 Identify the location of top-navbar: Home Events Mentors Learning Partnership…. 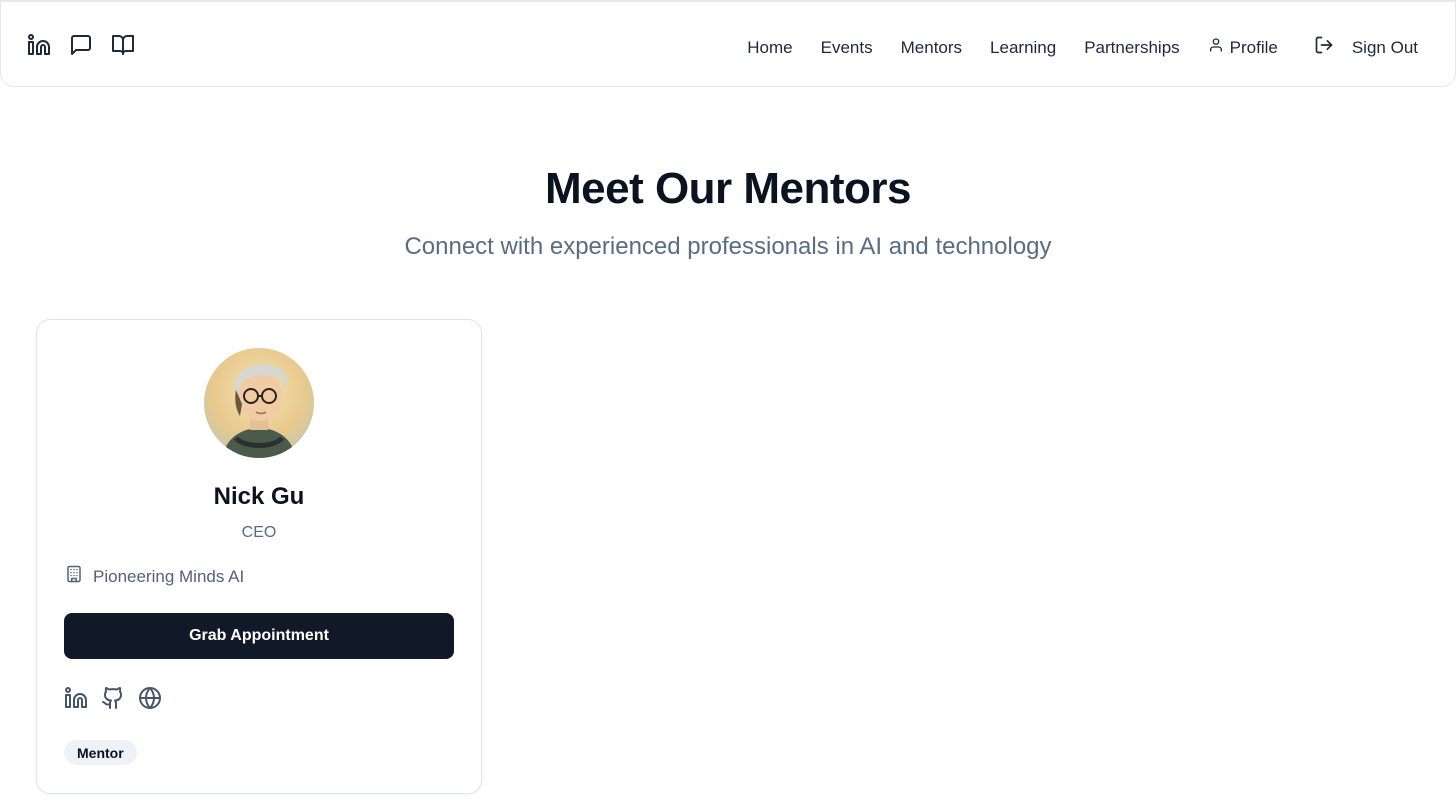
(728, 43).